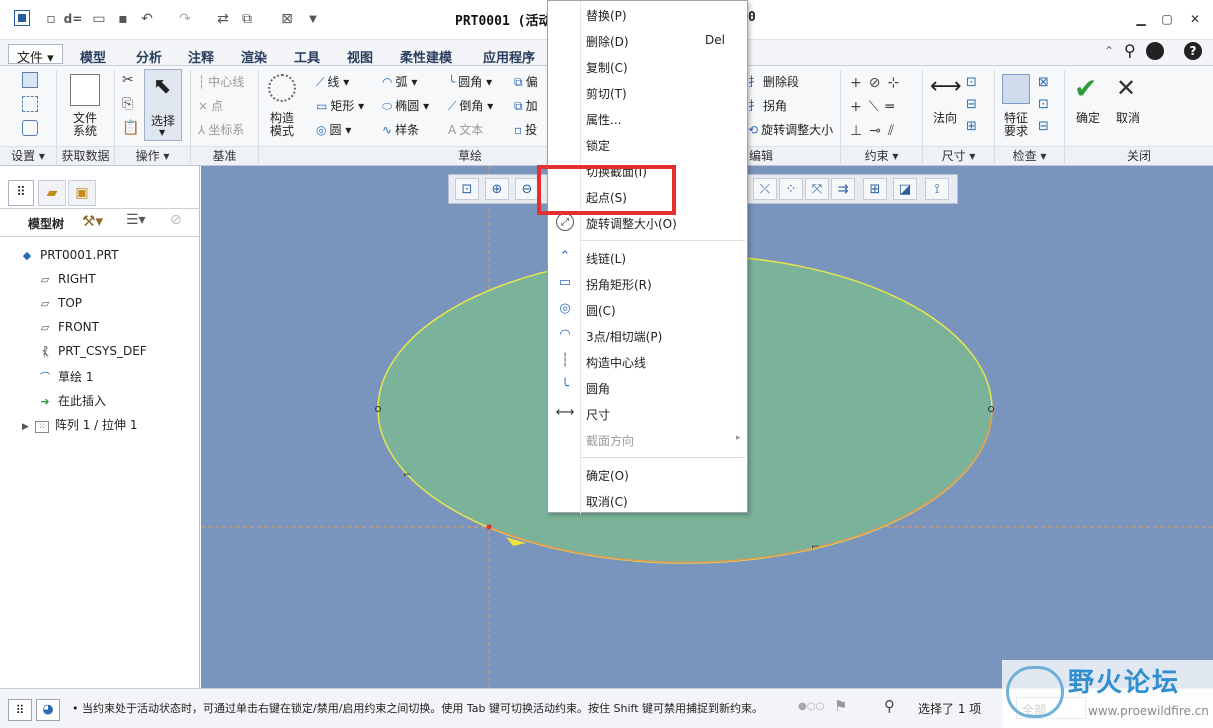  What do you see at coordinates (60, 303) in the screenshot?
I see `tree-item-top: ▱ TOP` at bounding box center [60, 303].